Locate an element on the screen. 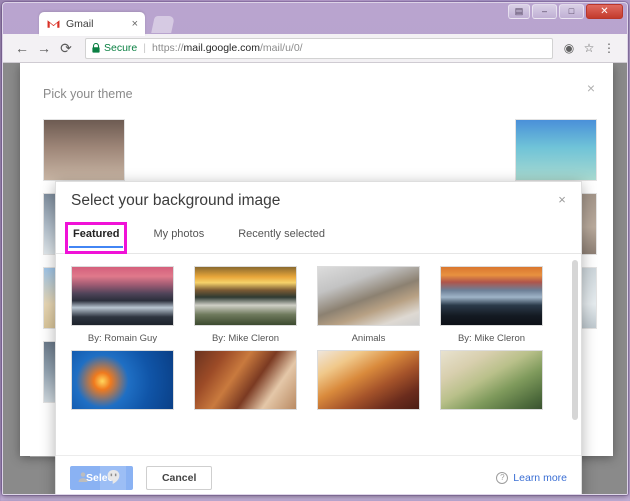 The width and height of the screenshot is (630, 501). url-host: mail.google.com is located at coordinates (221, 48).